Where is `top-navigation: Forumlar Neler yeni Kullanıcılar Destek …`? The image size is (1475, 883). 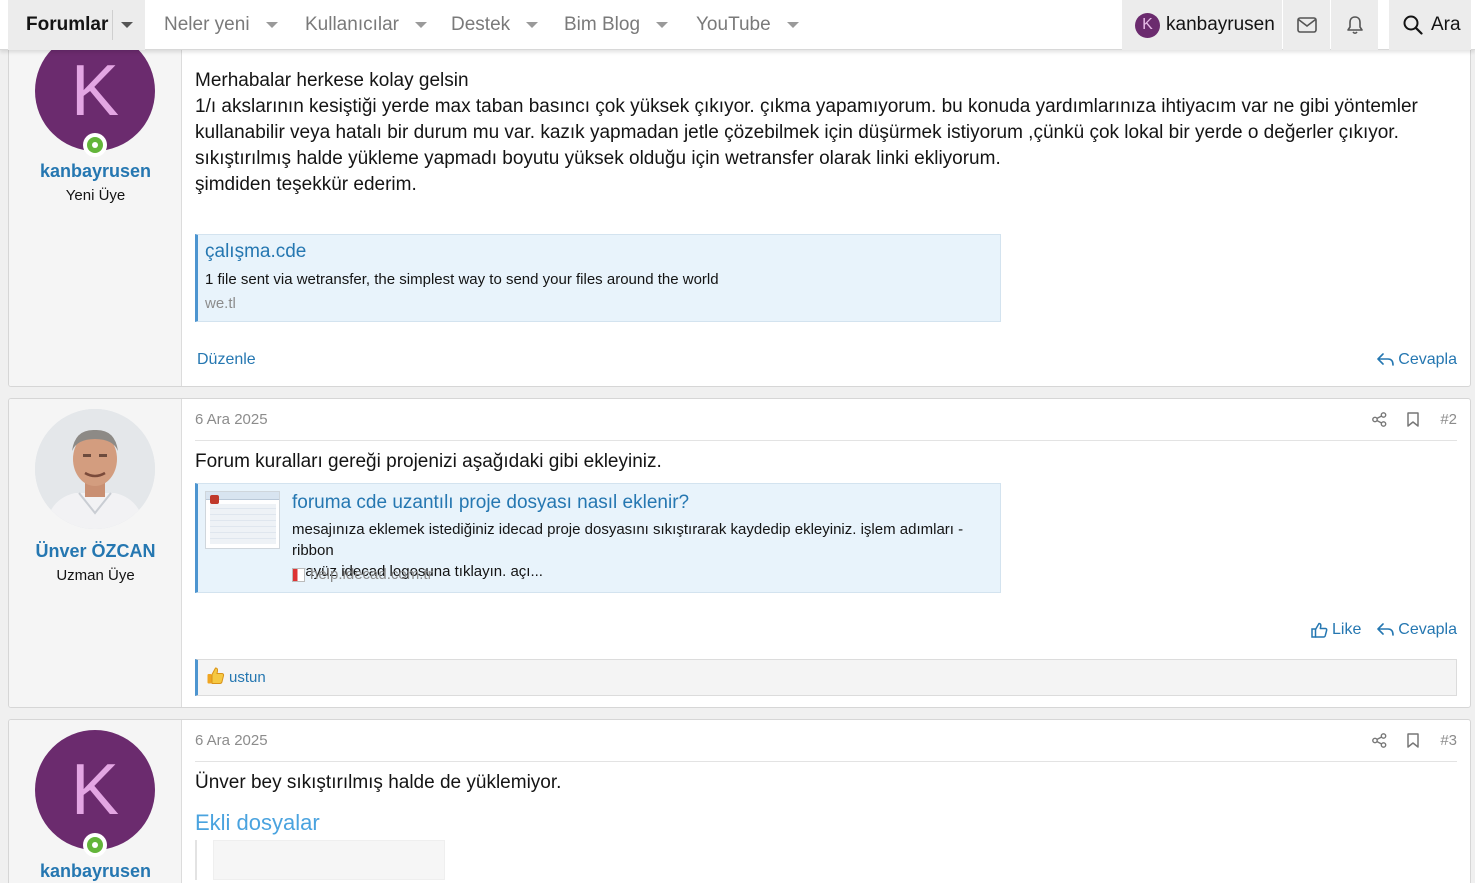 top-navigation: Forumlar Neler yeni Kullanıcılar Destek … is located at coordinates (737, 25).